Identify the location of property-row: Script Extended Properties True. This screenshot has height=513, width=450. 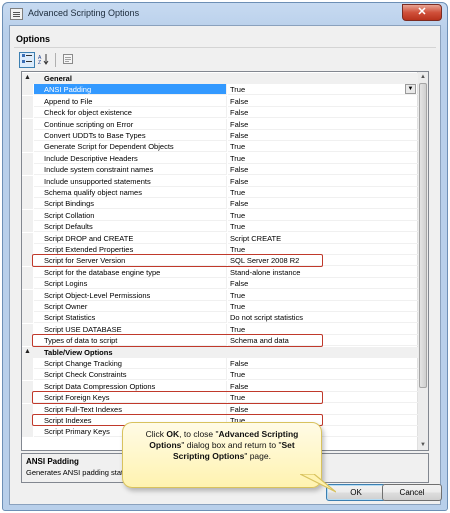
(220, 249).